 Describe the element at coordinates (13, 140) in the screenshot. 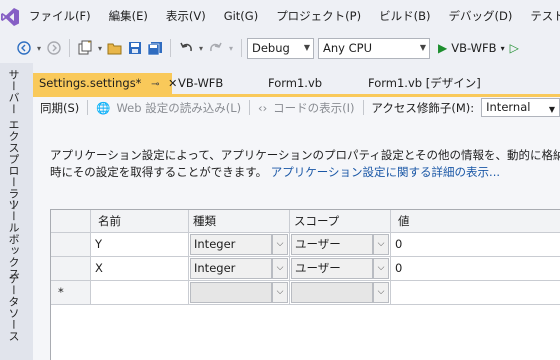

I see `side-tab-server-explorer: サーバー エクスプローラー` at that location.